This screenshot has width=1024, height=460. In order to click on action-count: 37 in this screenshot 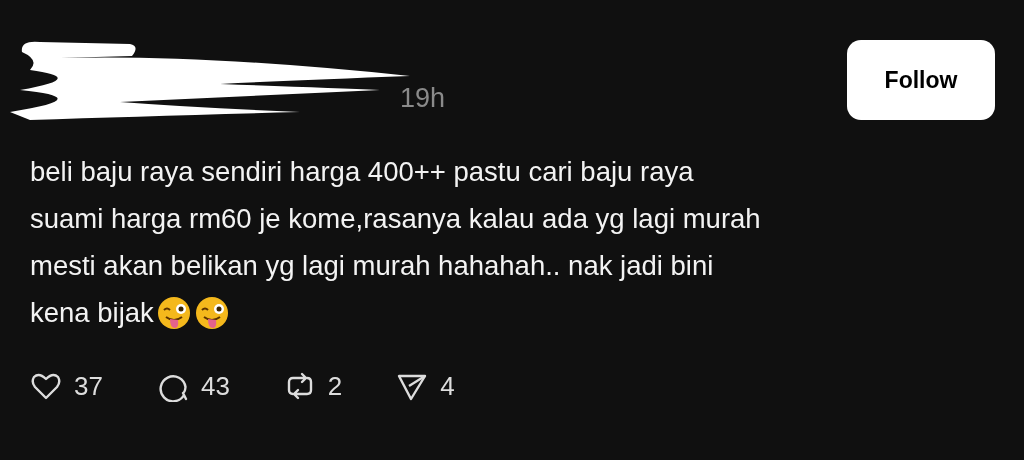, I will do `click(88, 386)`.